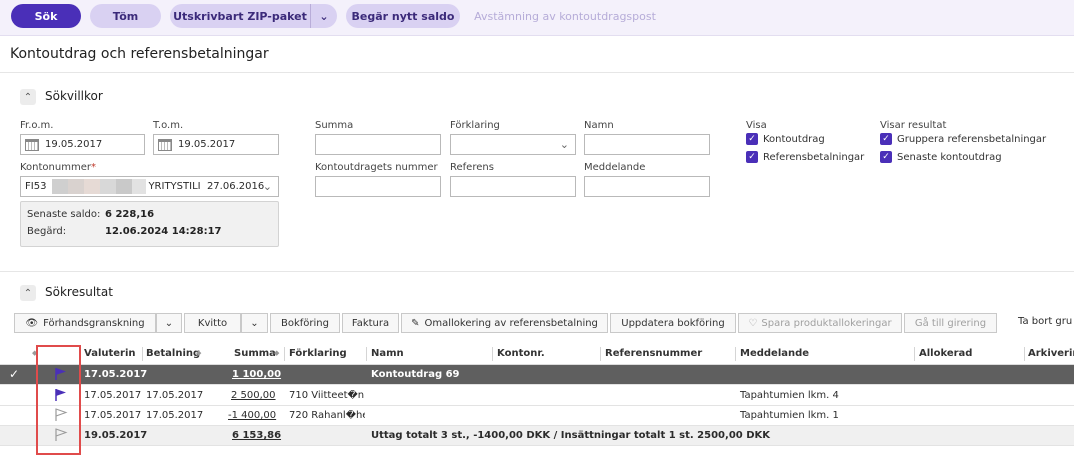  Describe the element at coordinates (163, 231) in the screenshot. I see `requested-value: 12.06.2024 14:28:17` at that location.